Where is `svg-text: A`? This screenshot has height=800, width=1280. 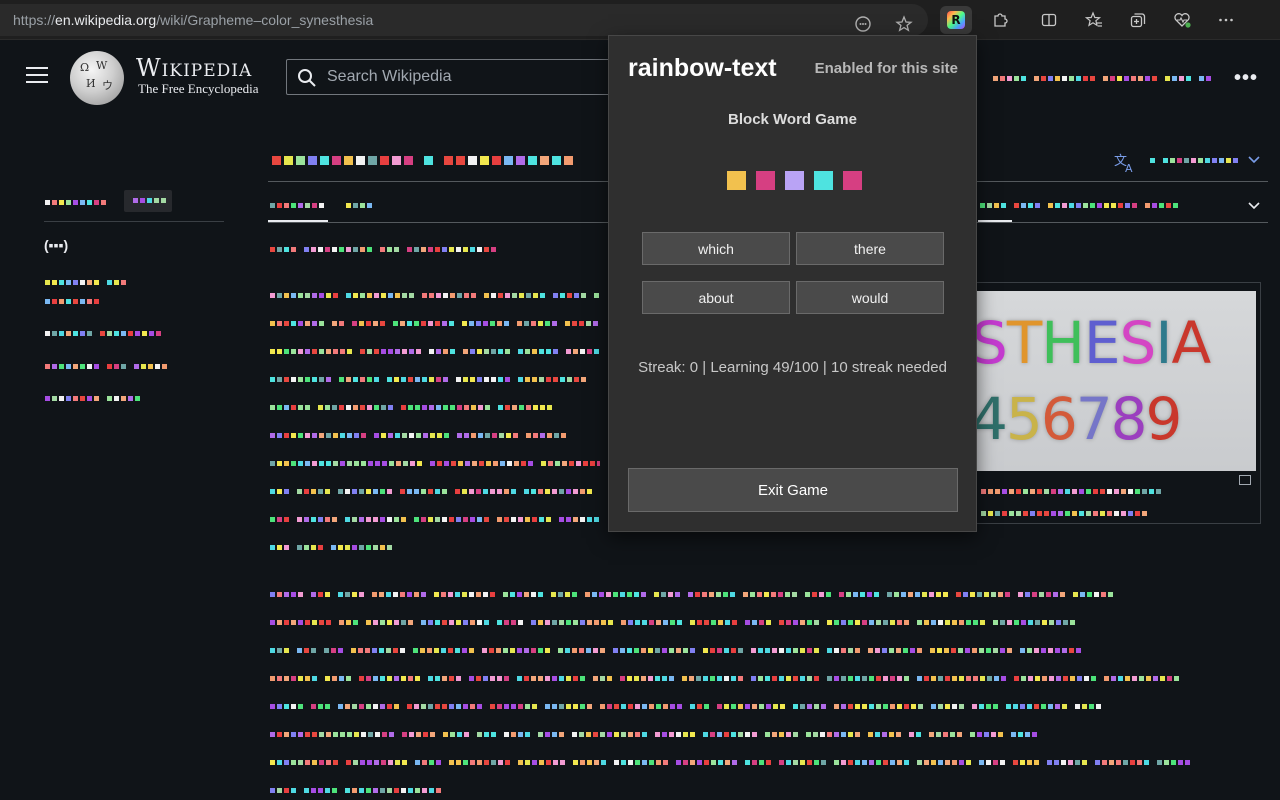 svg-text: A is located at coordinates (1129, 167).